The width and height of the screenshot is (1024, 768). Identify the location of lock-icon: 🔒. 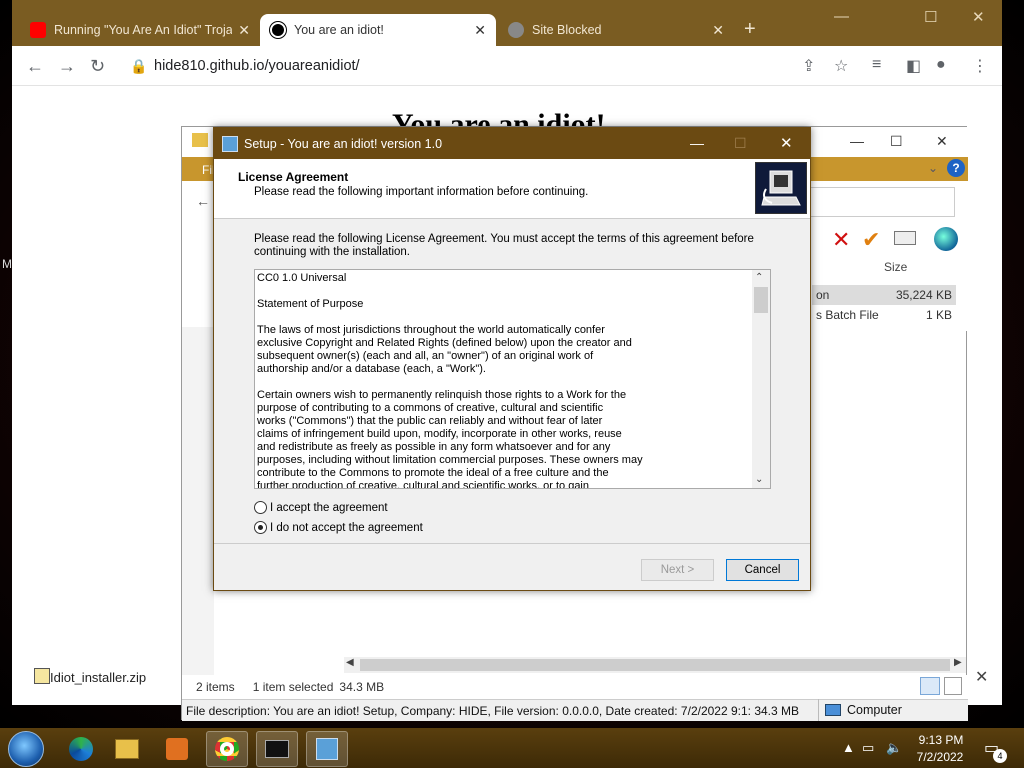
(138, 66).